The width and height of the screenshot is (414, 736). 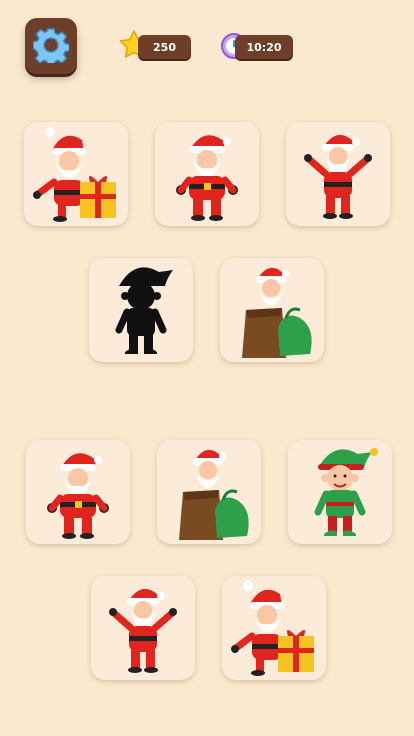 I want to click on target-card-santa-waving, so click(x=338, y=174).